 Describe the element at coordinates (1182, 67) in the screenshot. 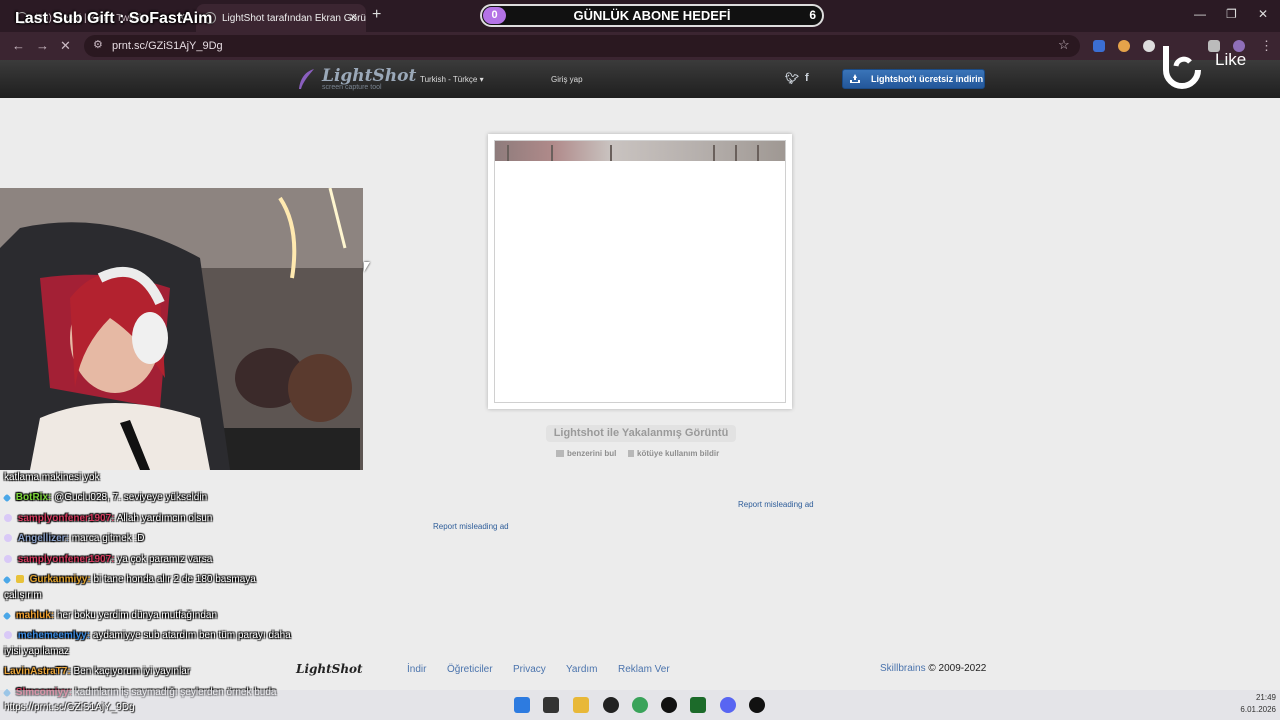

I see `streamer-logo-icon` at that location.